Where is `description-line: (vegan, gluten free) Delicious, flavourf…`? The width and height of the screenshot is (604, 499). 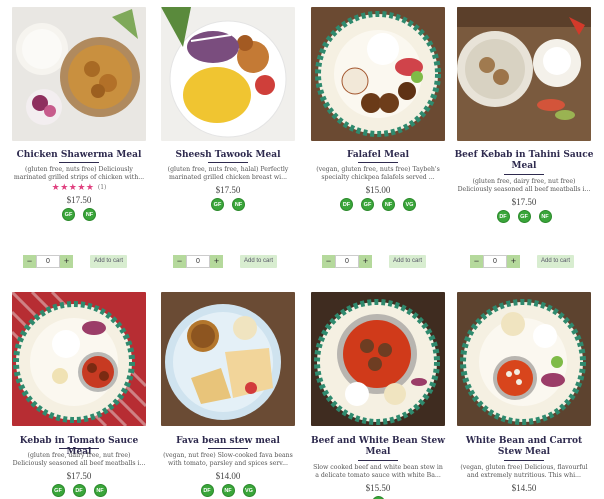
description-line: (vegan, gluten free) Delicious, flavourf… is located at coordinates (524, 467).